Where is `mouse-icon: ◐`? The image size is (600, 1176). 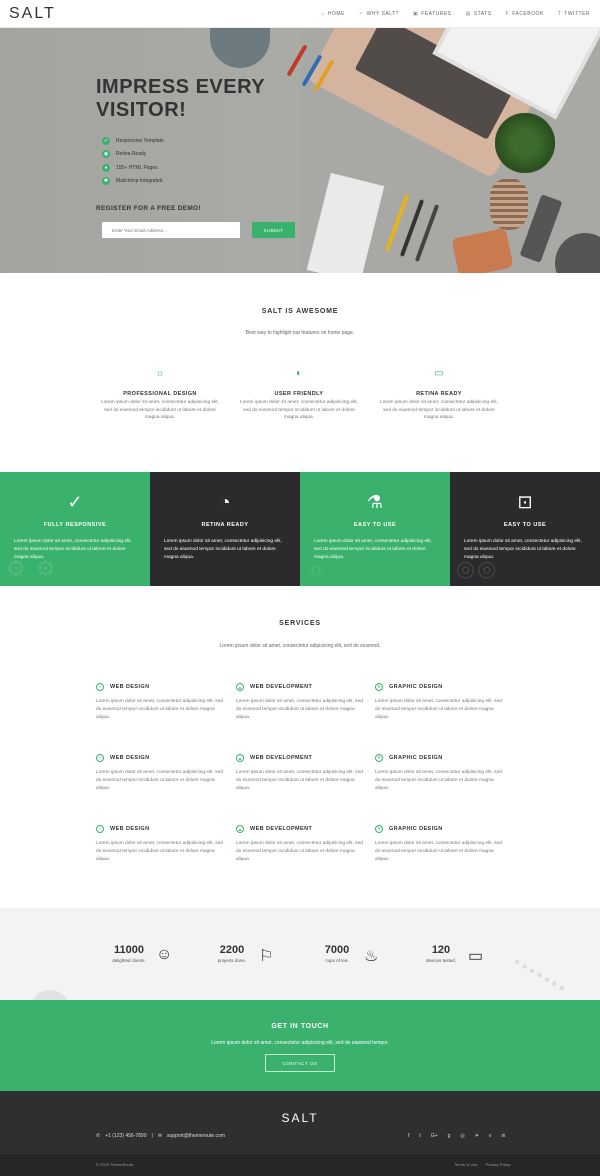 mouse-icon: ◐ is located at coordinates (299, 373).